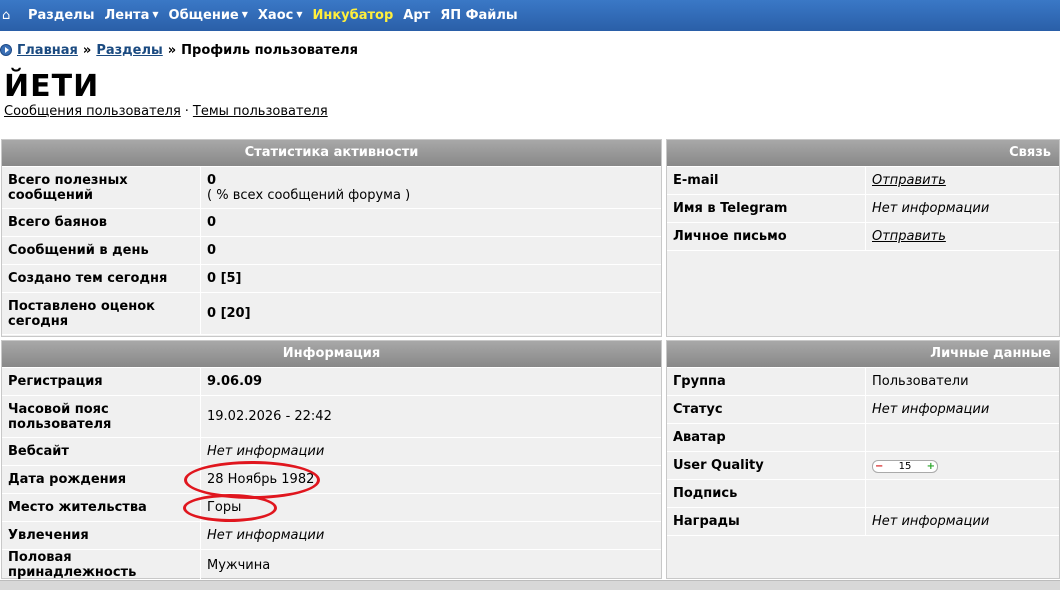 The width and height of the screenshot is (1060, 590). I want to click on info-value: Мужчина, so click(430, 565).